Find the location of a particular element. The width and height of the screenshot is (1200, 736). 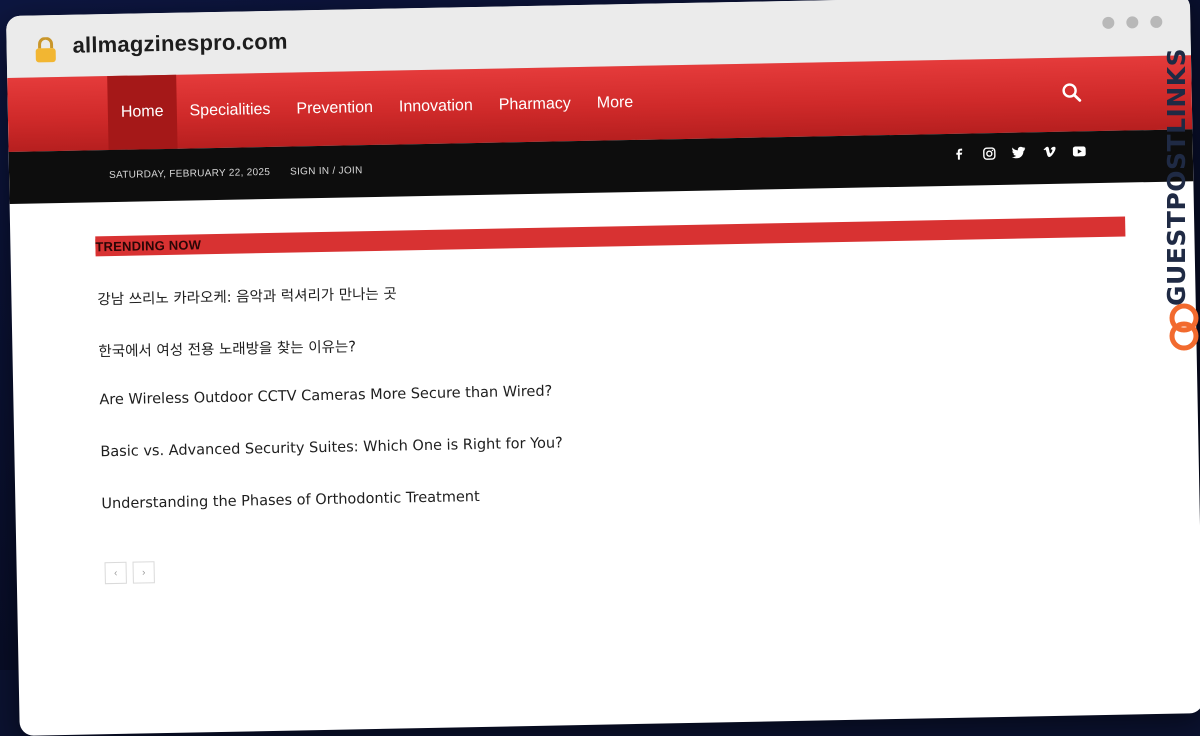

vimeo-icon is located at coordinates (1049, 152).